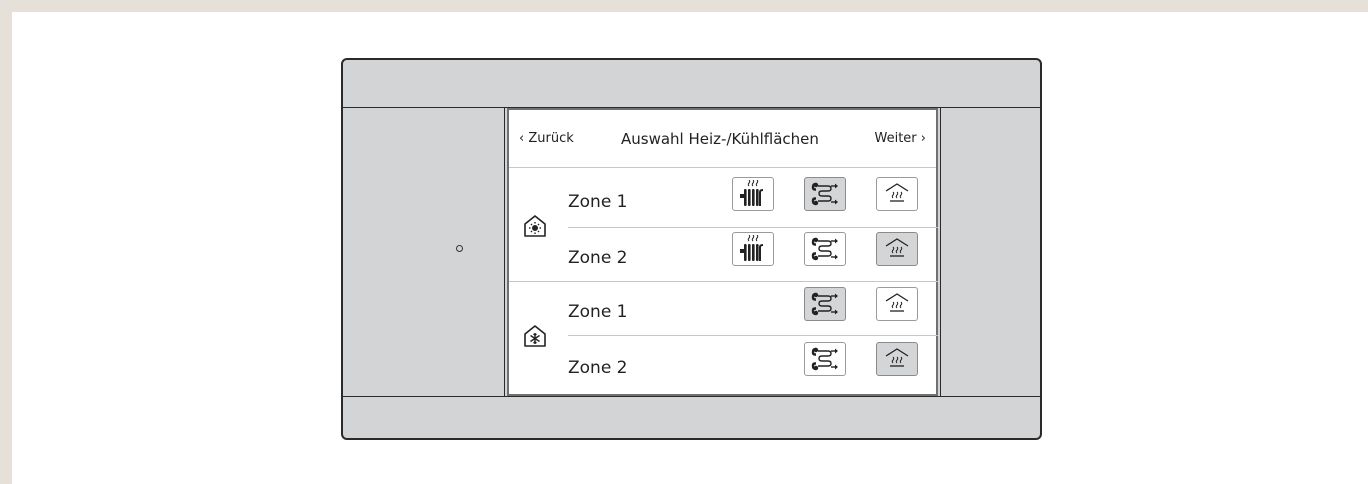 This screenshot has height=484, width=1368. What do you see at coordinates (551, 138) in the screenshot?
I see `back-label: Zurück` at bounding box center [551, 138].